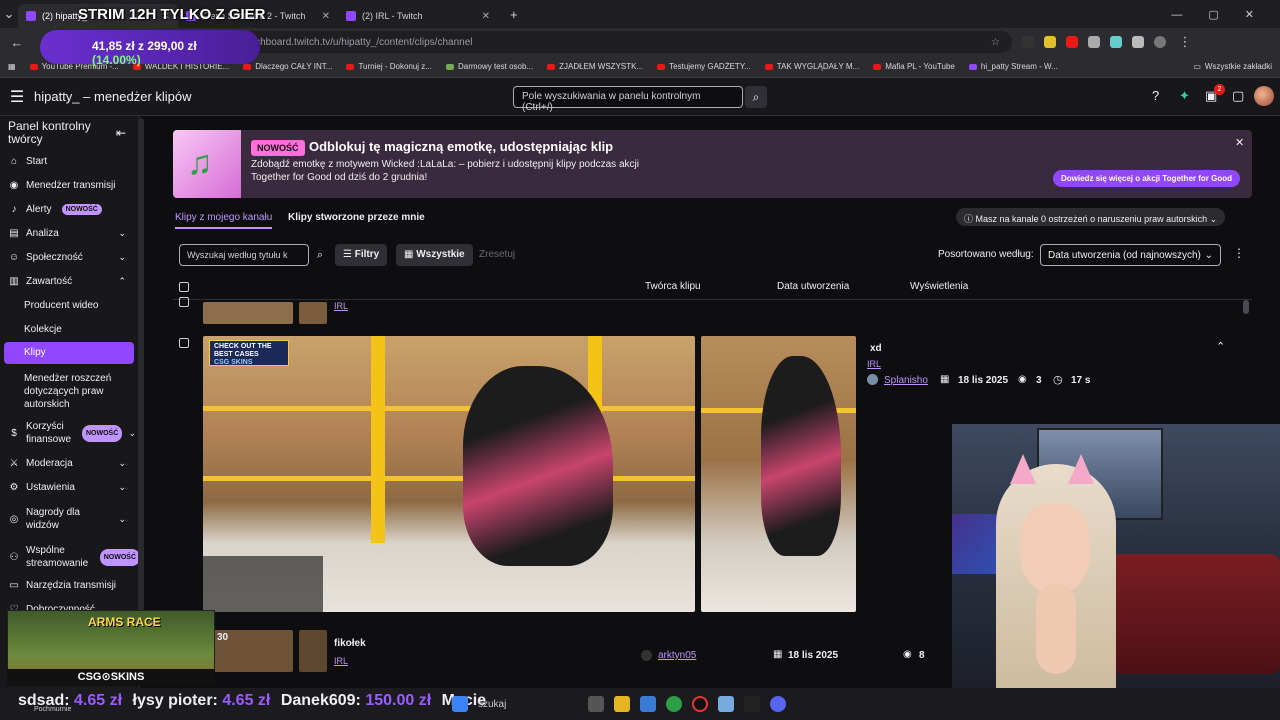 Image resolution: width=1280 pixels, height=720 pixels. Describe the element at coordinates (70, 463) in the screenshot. I see `sidebar-item-moderation: ⚔ Moderacja ⌄` at that location.